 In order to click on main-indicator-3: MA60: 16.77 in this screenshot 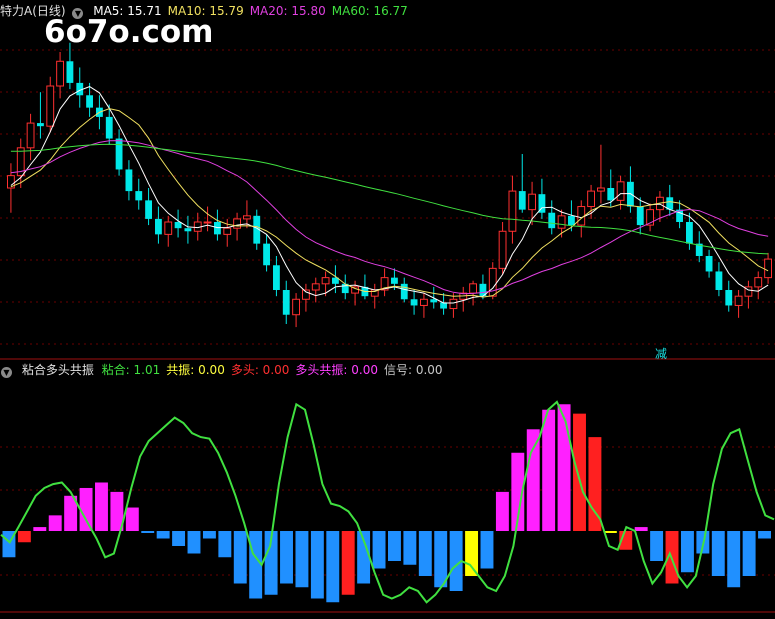, I will do `click(369, 11)`.